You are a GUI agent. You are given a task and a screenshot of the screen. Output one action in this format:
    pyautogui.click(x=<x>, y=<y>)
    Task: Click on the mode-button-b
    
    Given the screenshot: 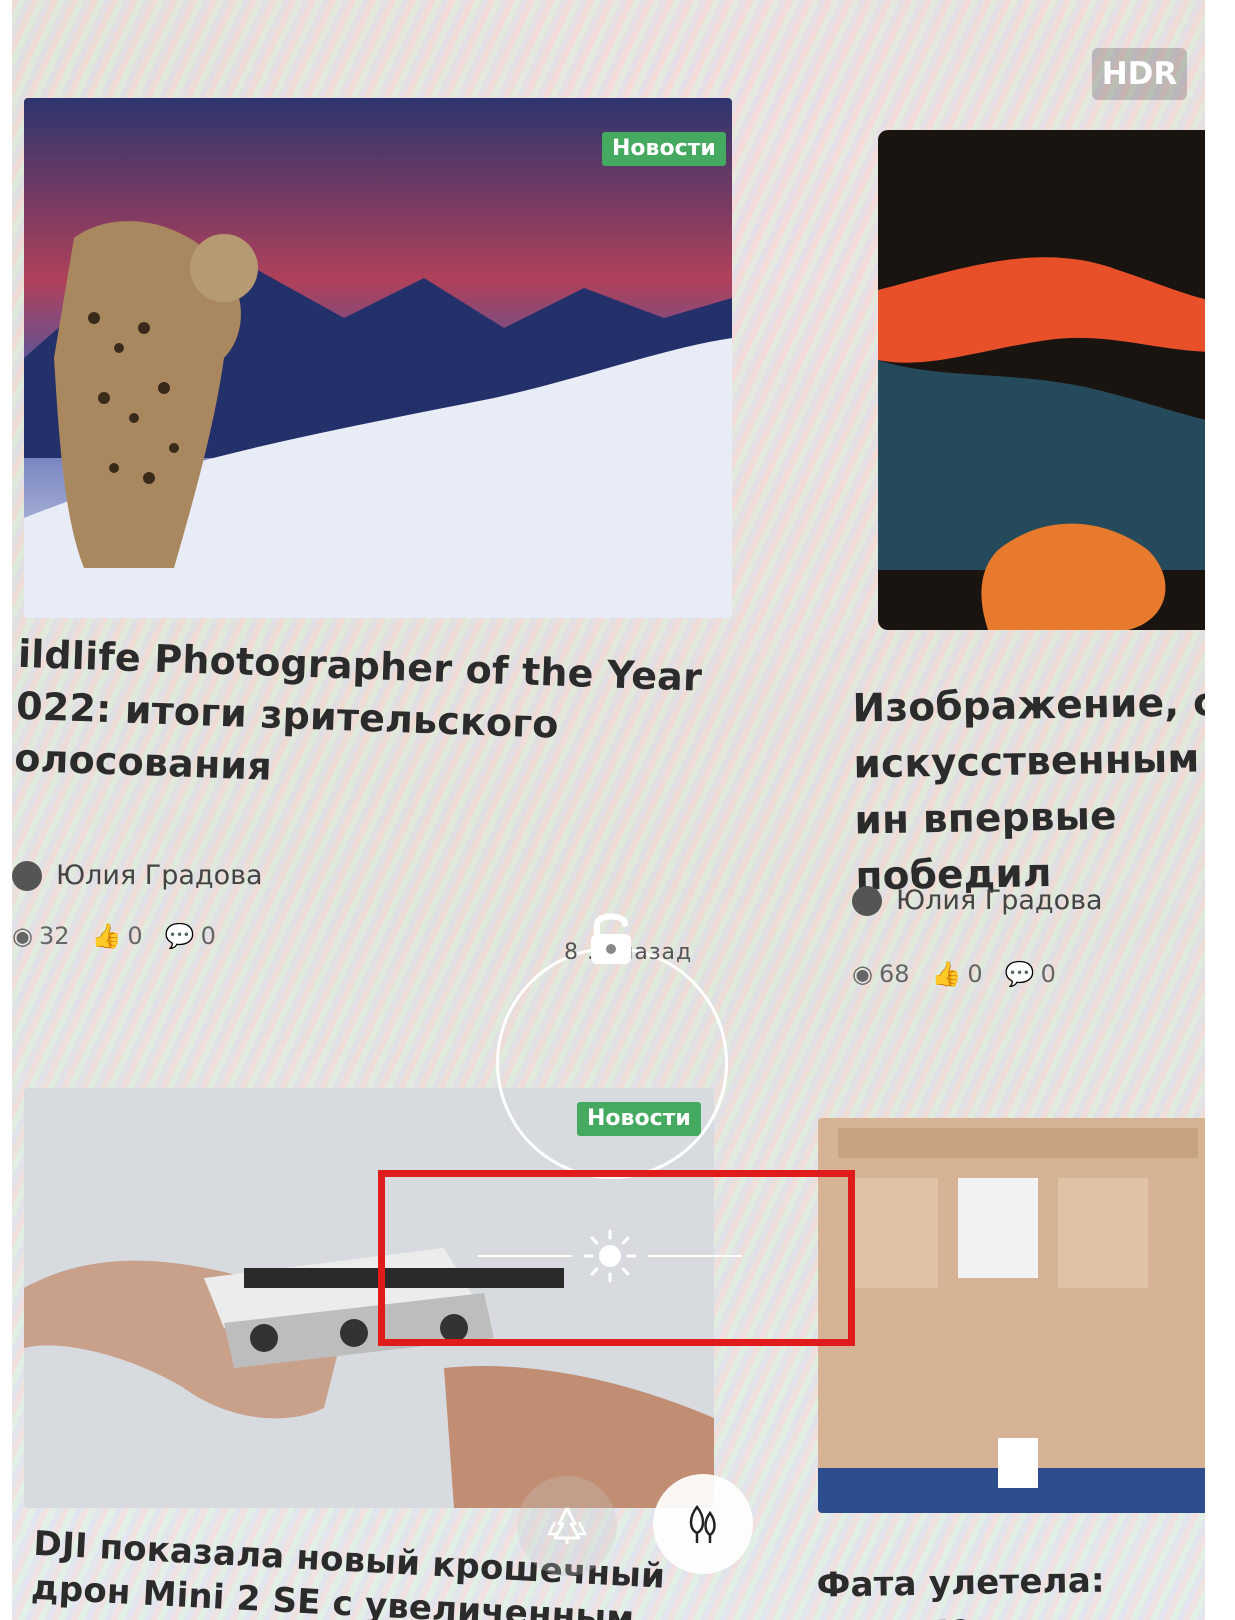 What is the action you would take?
    pyautogui.click(x=703, y=1524)
    